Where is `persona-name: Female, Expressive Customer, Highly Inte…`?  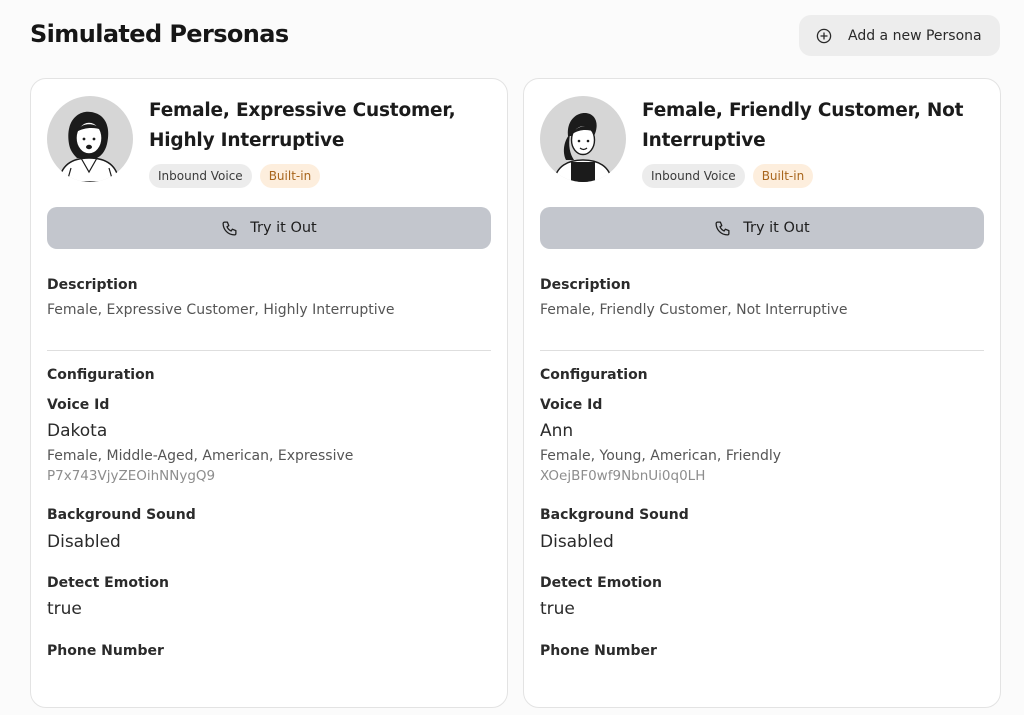 persona-name: Female, Expressive Customer, Highly Inte… is located at coordinates (302, 125).